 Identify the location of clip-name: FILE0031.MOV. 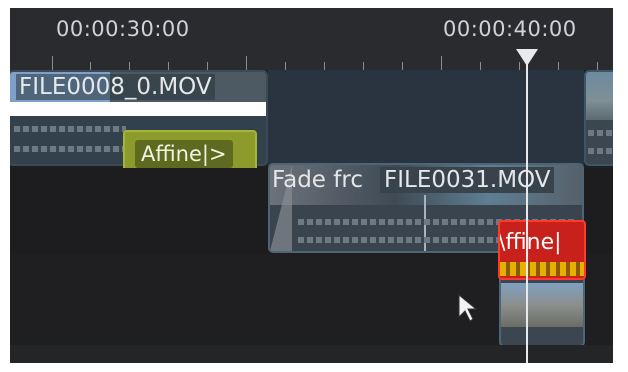
(467, 180).